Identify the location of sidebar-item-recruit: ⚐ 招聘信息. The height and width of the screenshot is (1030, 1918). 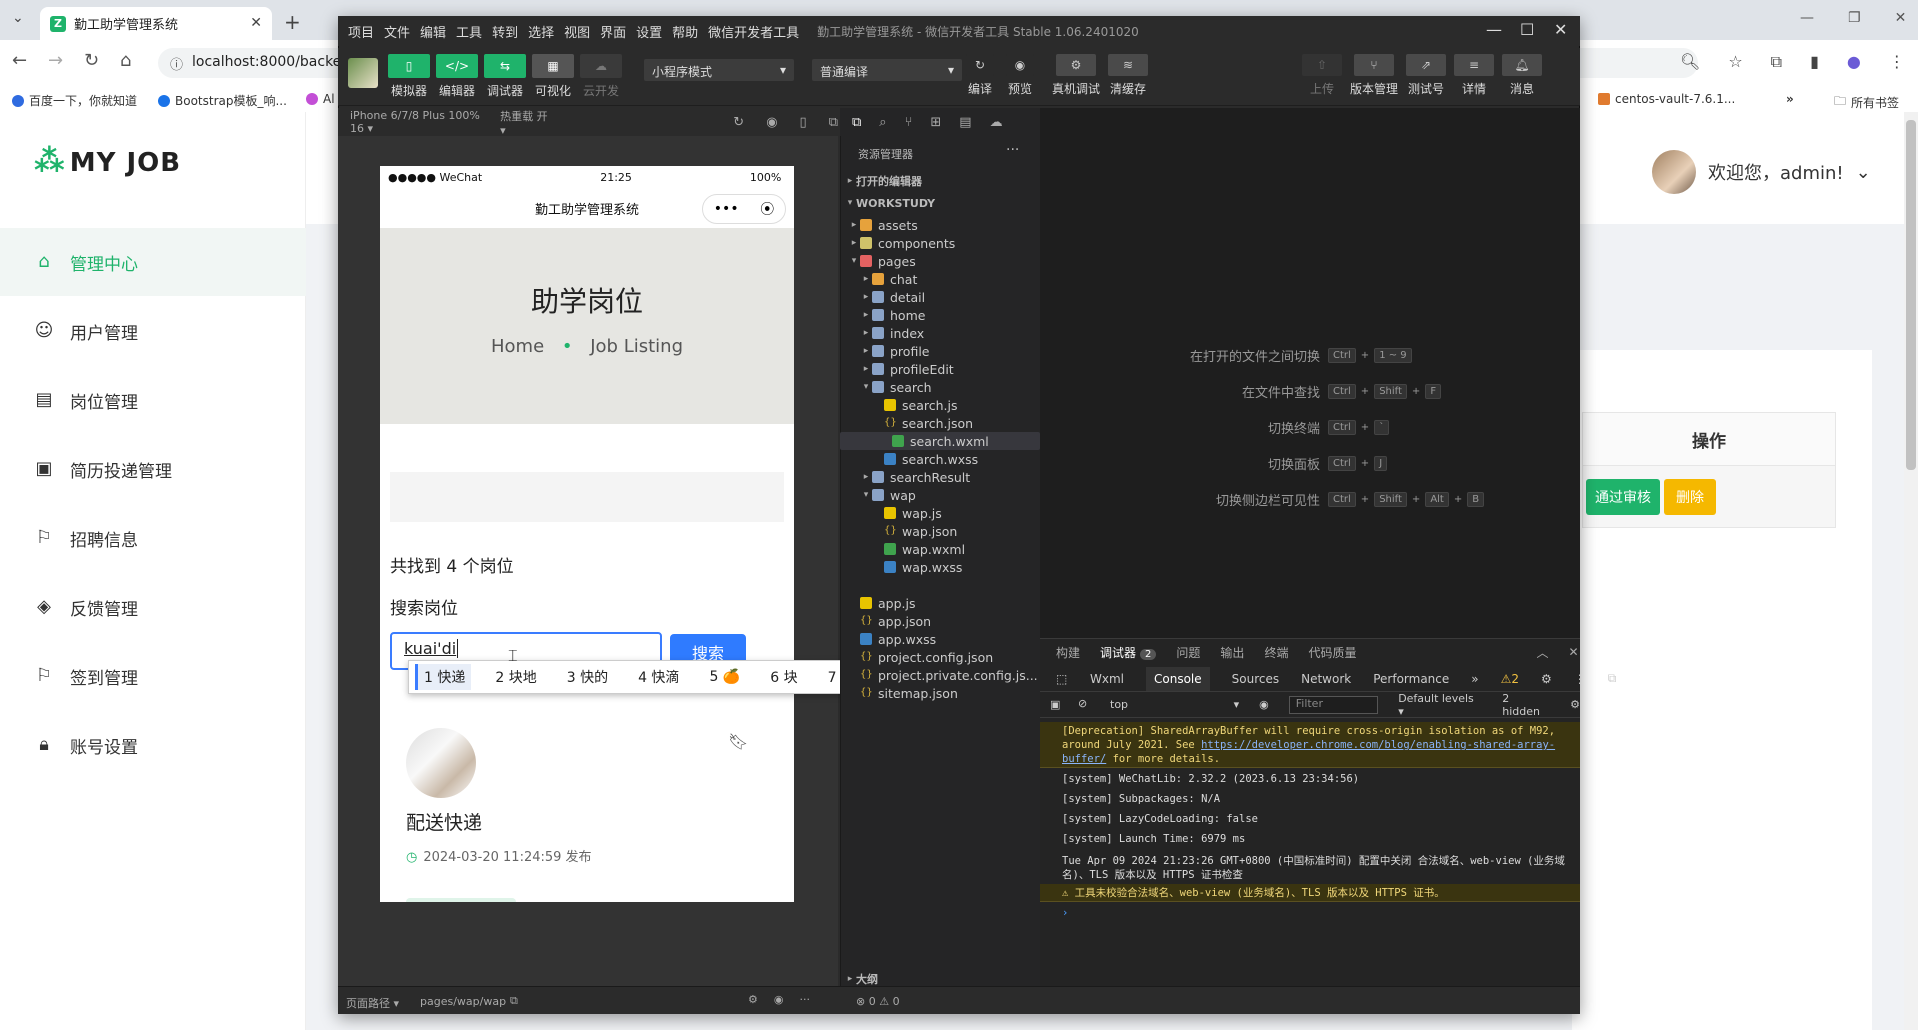
(153, 538).